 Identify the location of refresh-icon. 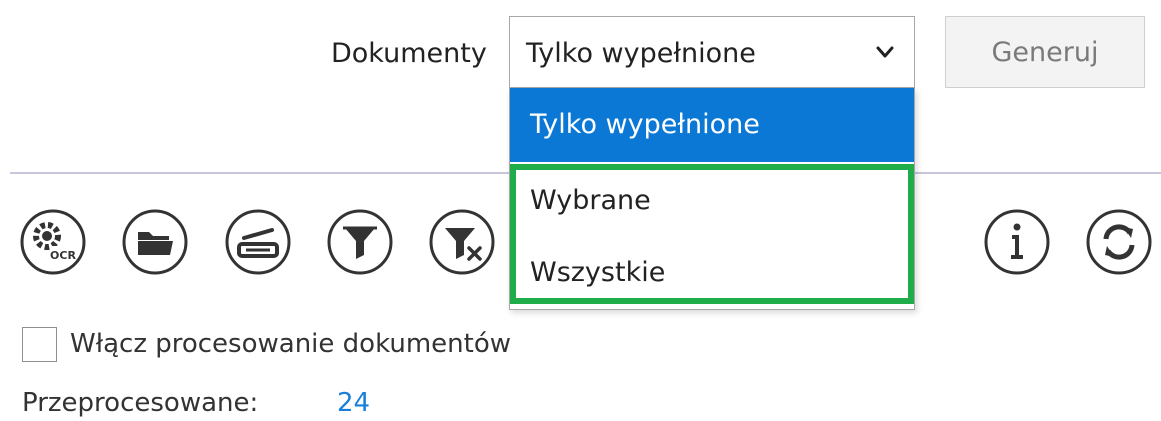
(1119, 242).